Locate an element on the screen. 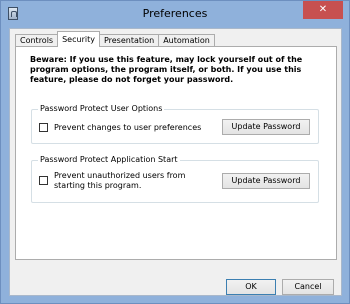  close-button: ✕ is located at coordinates (323, 10).